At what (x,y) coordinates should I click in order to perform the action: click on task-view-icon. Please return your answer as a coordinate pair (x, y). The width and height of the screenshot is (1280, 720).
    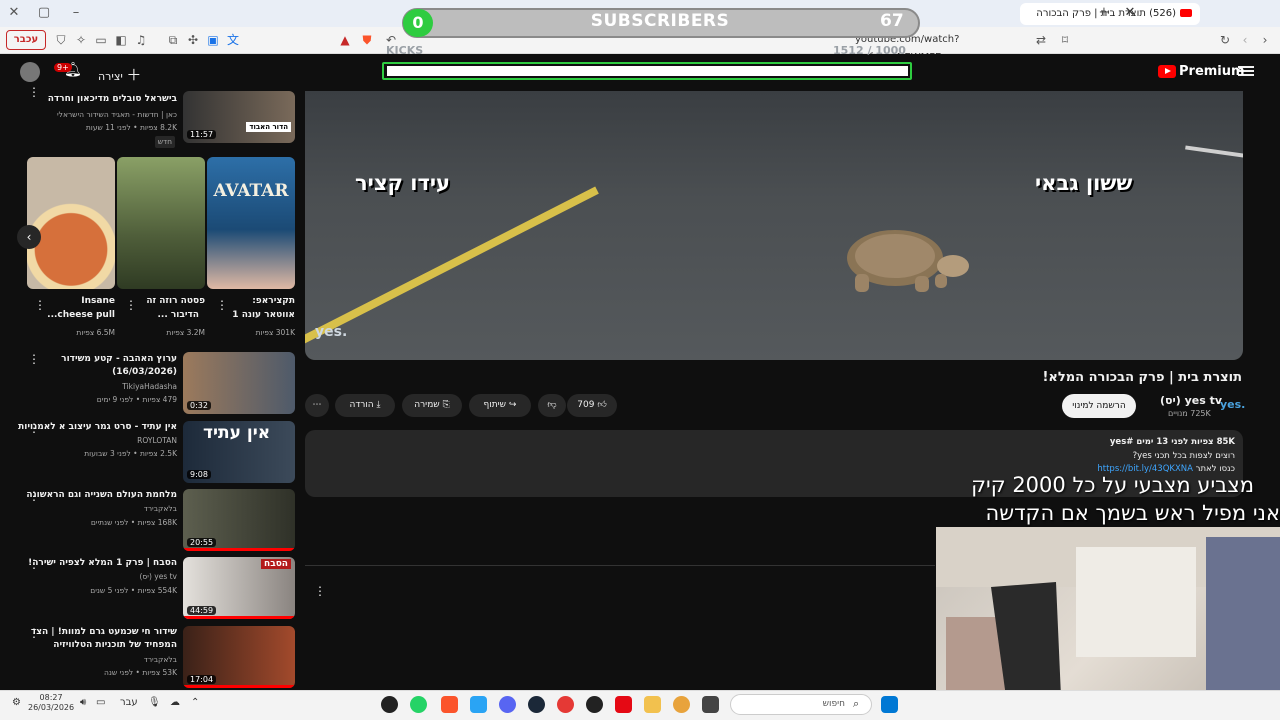
    Looking at the image, I should click on (710, 704).